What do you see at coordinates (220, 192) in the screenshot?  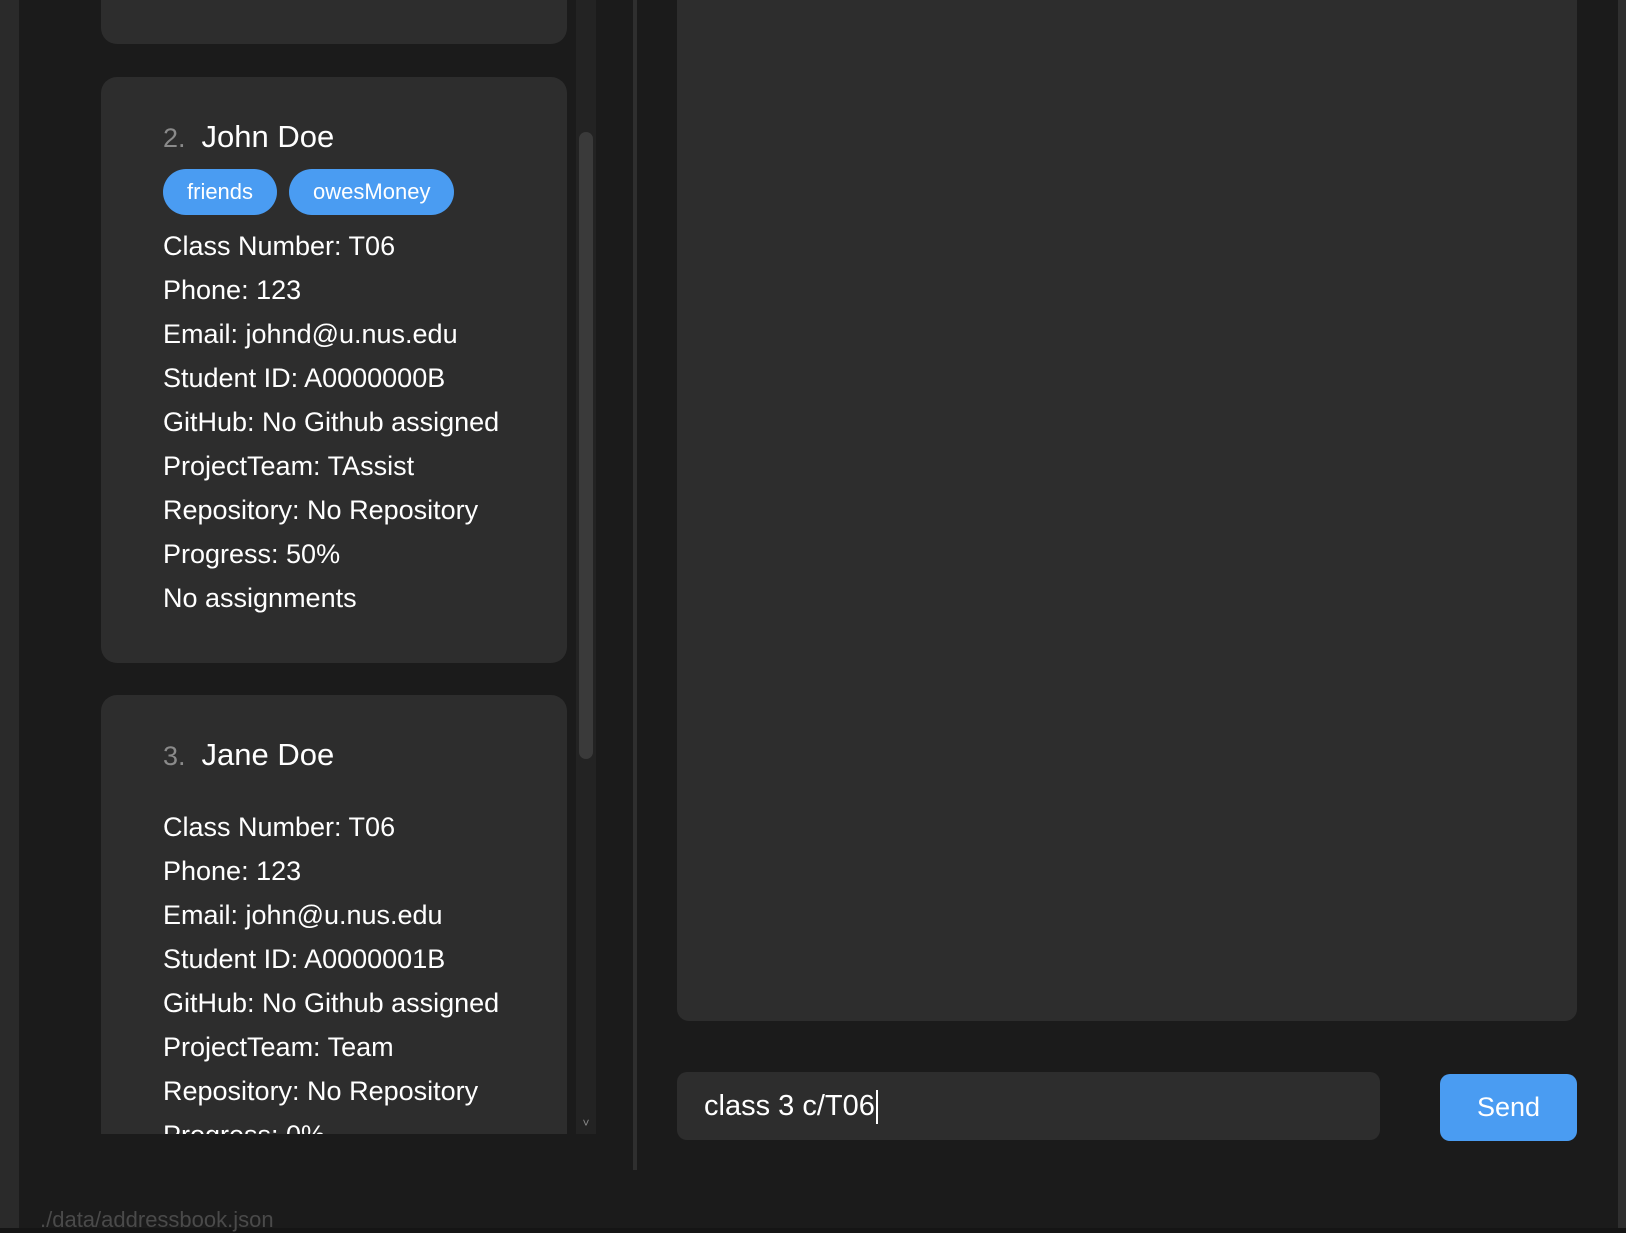 I see `tag-badge: friends` at bounding box center [220, 192].